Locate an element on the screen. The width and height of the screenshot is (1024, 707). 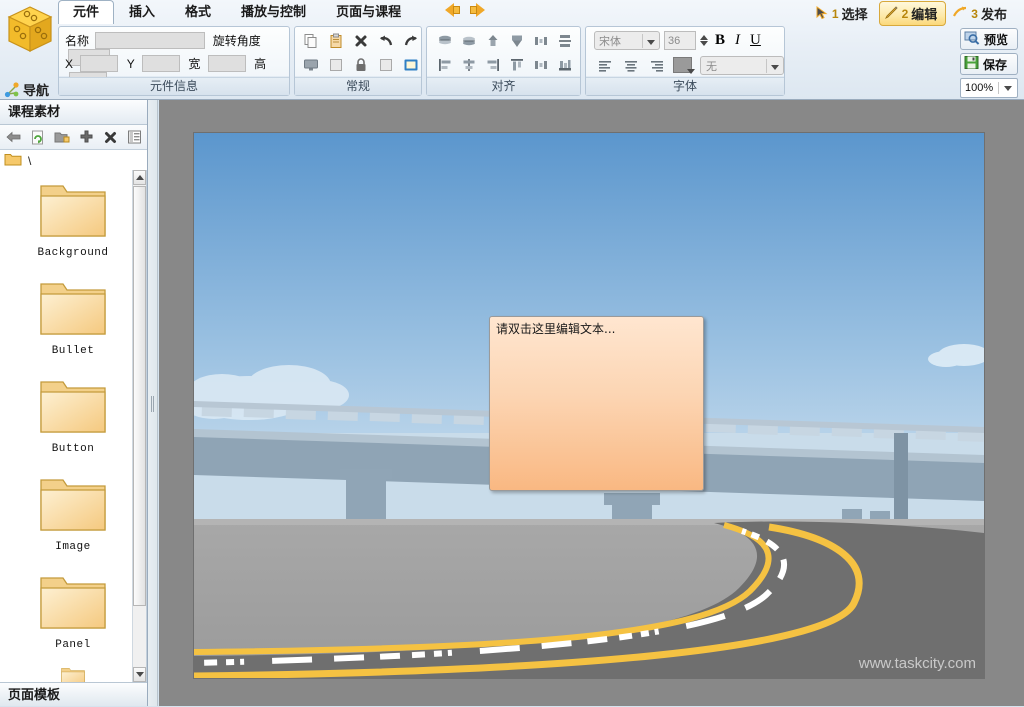
align-left-icon is located at coordinates (445, 64).